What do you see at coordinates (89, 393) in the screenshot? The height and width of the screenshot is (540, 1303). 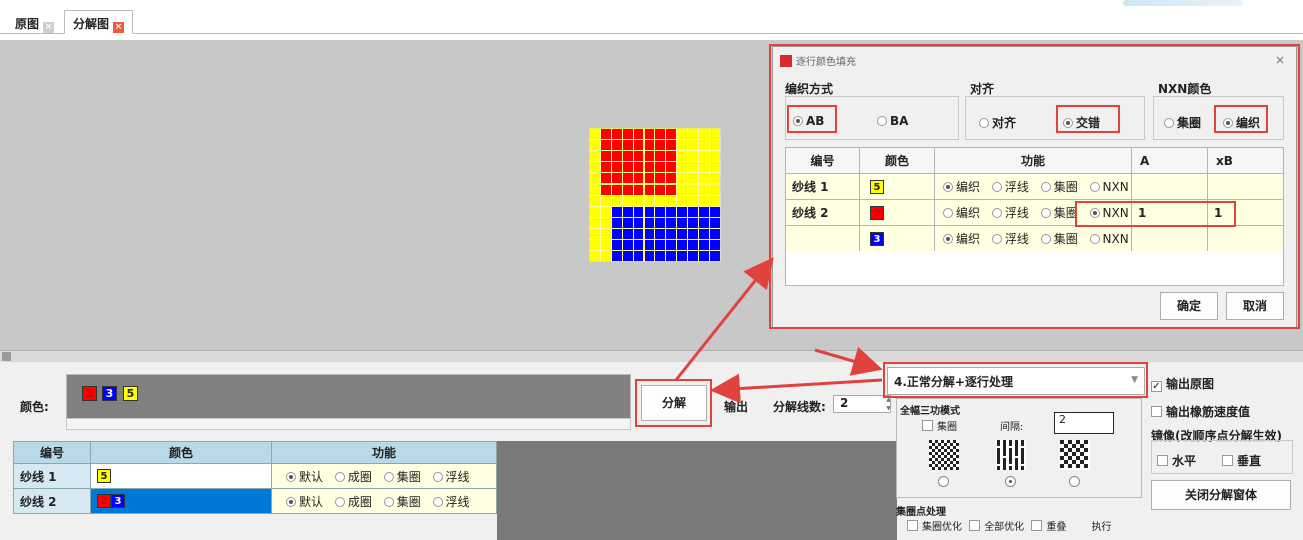 I see `color-swatch: 2` at bounding box center [89, 393].